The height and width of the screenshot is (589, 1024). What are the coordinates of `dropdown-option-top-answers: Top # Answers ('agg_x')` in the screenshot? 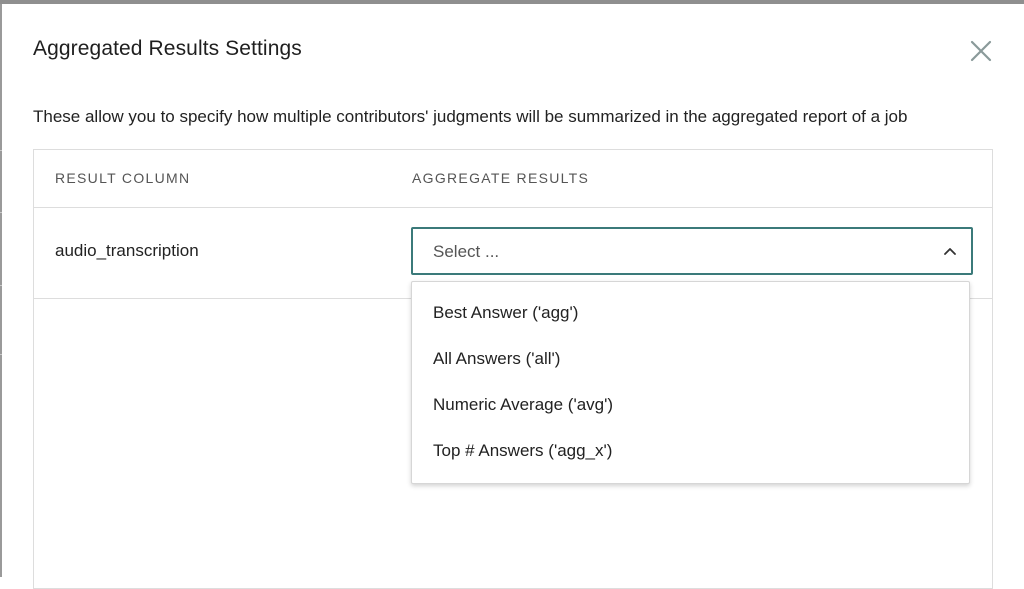 It's located at (690, 452).